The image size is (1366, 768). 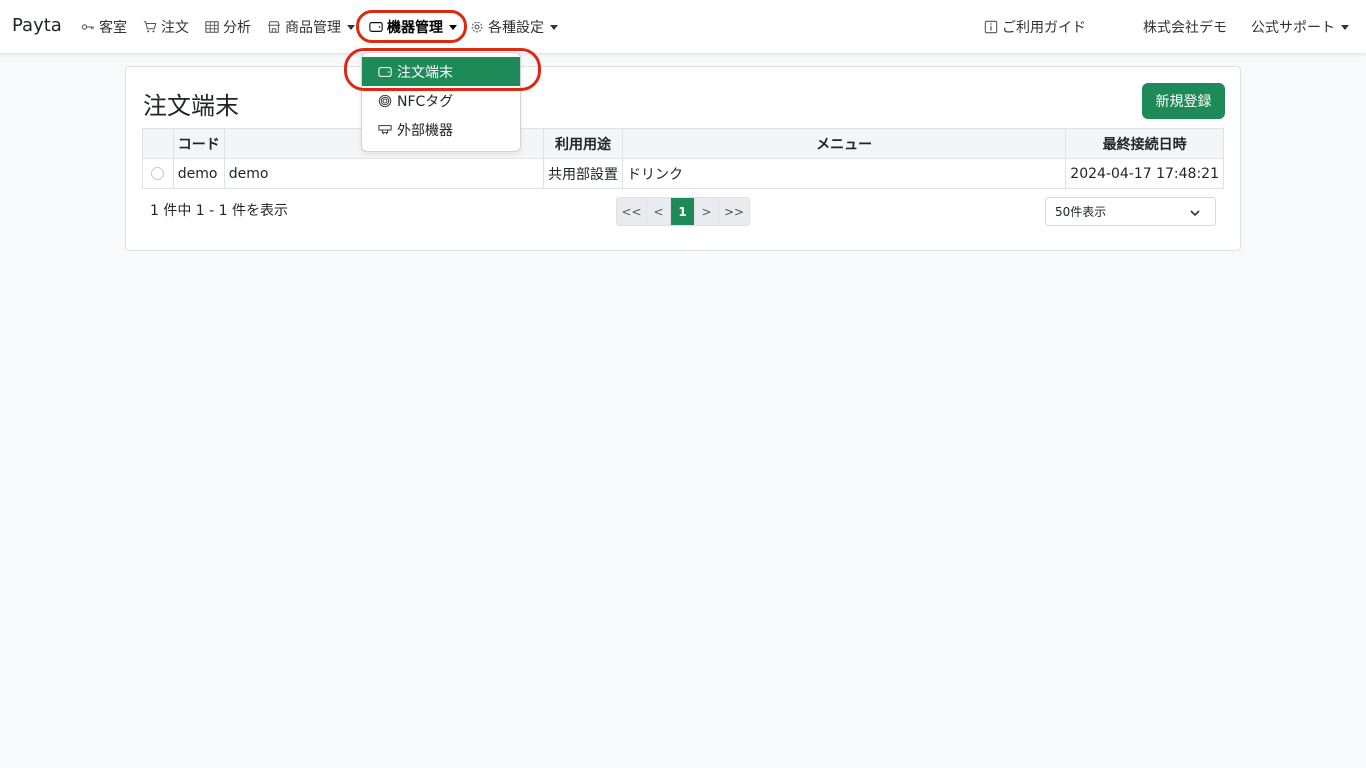 I want to click on column-header-select, so click(x=158, y=143).